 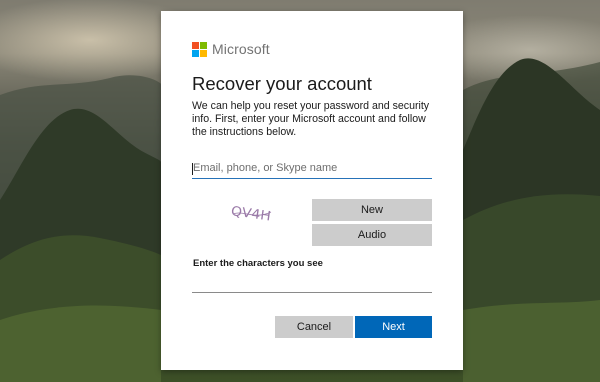 What do you see at coordinates (312, 168) in the screenshot?
I see `email-input` at bounding box center [312, 168].